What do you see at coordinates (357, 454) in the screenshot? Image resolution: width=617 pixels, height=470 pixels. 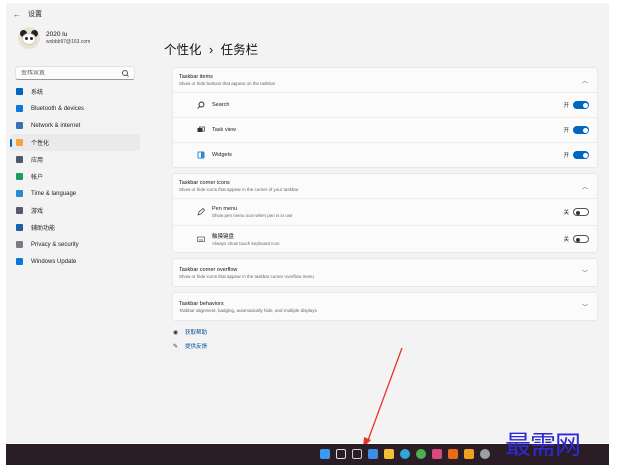 I see `task-view-icon` at bounding box center [357, 454].